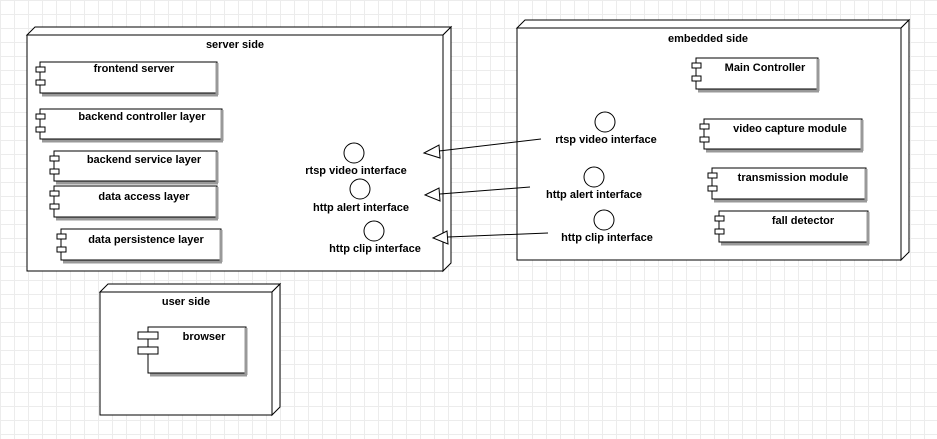  What do you see at coordinates (129, 125) in the screenshot?
I see `component-backend-controller-layer: backend controller layer` at bounding box center [129, 125].